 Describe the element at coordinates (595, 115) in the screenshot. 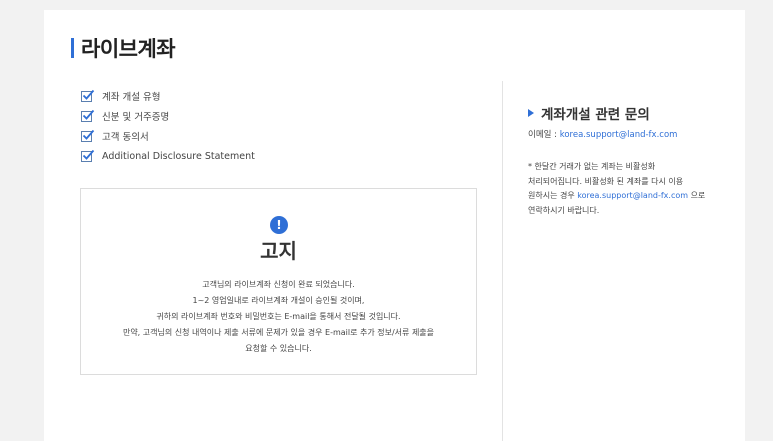

I see `inquiry-title-text: 계좌개설 관련 문의` at that location.